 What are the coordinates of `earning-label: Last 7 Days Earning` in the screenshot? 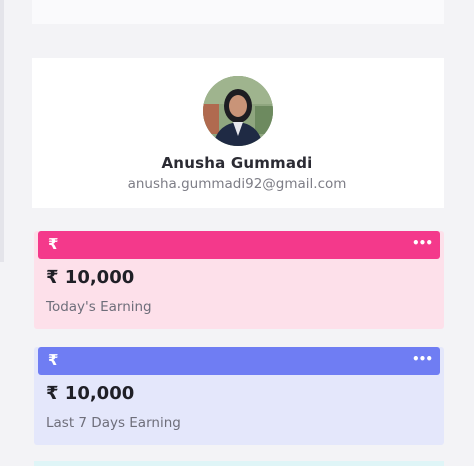 It's located at (113, 423).